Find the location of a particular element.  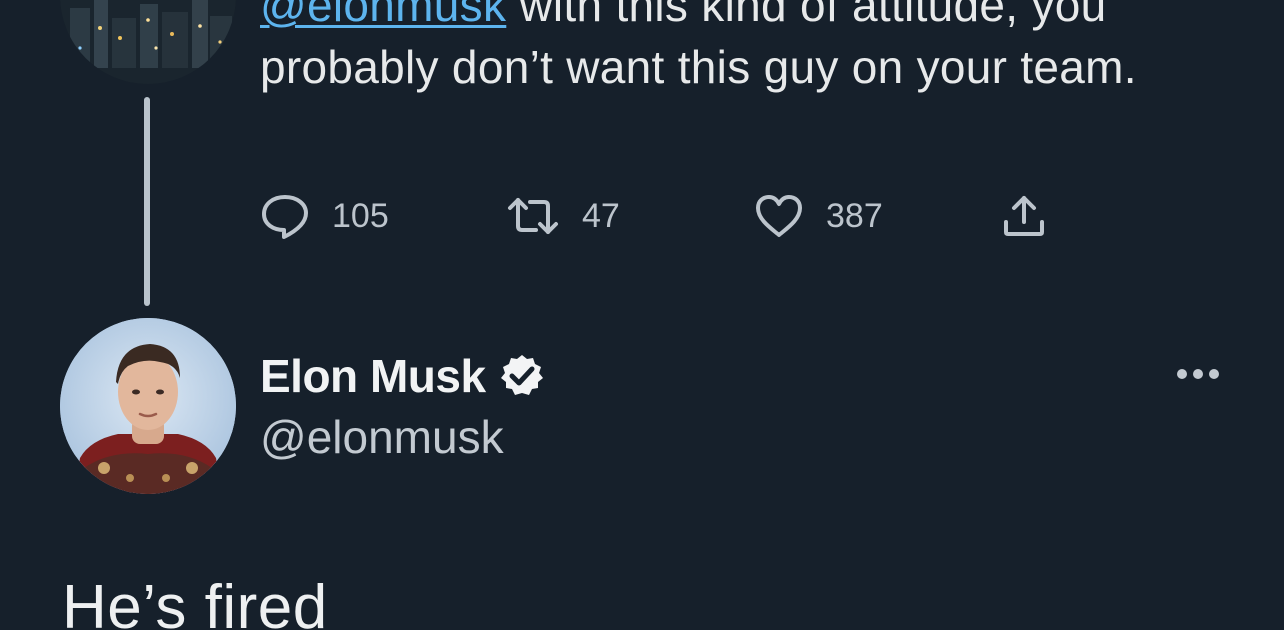

share-upload-icon is located at coordinates (1024, 216).